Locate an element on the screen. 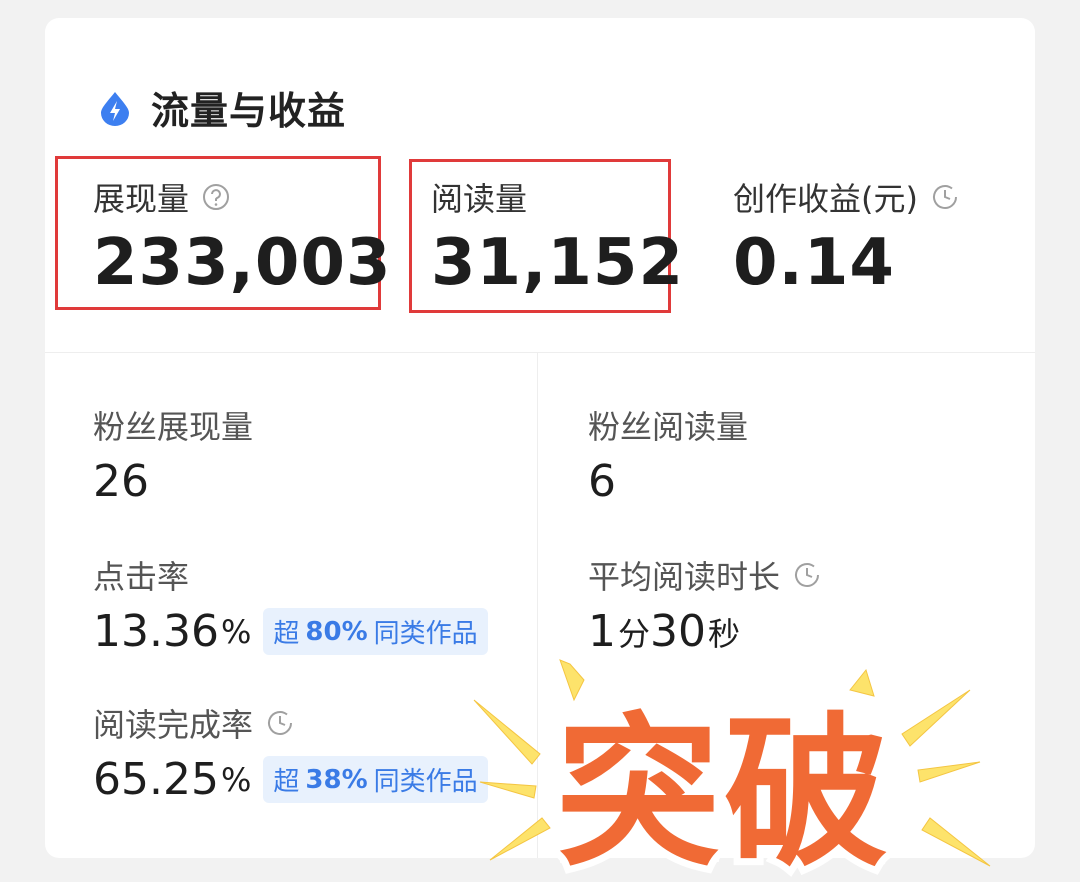  help-circle-icon is located at coordinates (216, 197).